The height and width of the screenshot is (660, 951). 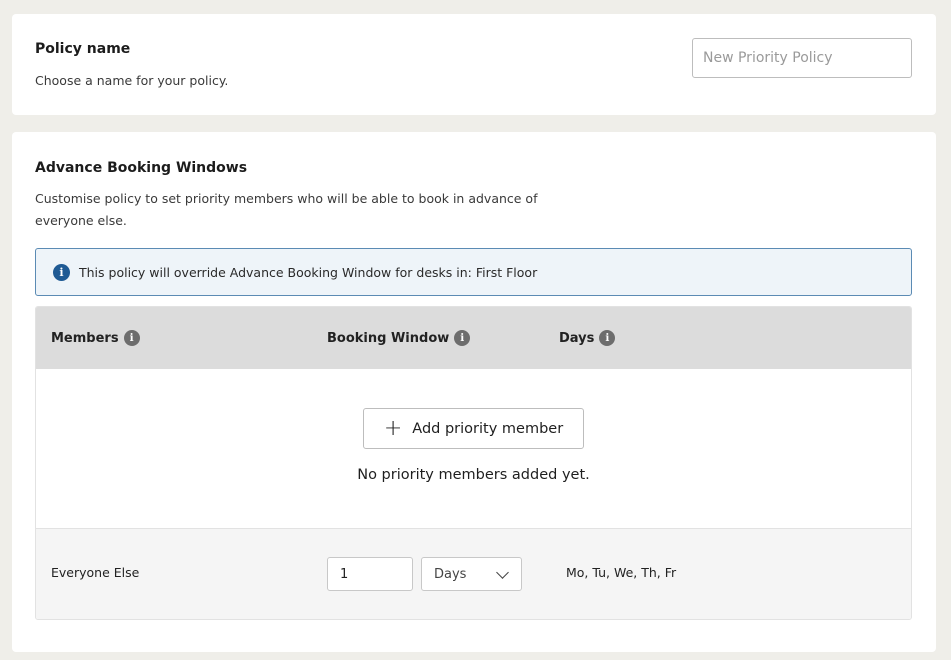 What do you see at coordinates (450, 574) in the screenshot?
I see `unit-select-value: Days` at bounding box center [450, 574].